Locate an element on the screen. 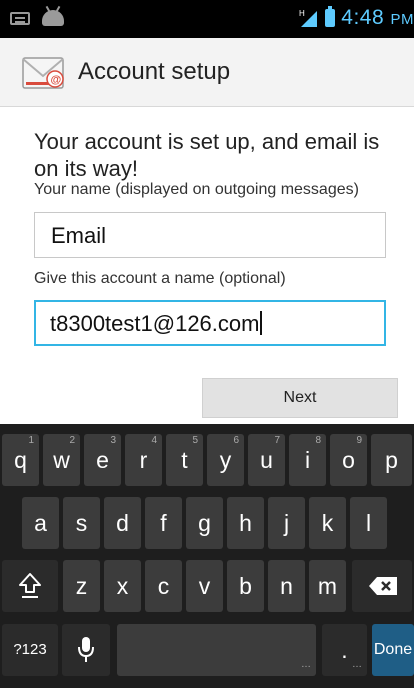  signal-icon: H is located at coordinates (308, 18).